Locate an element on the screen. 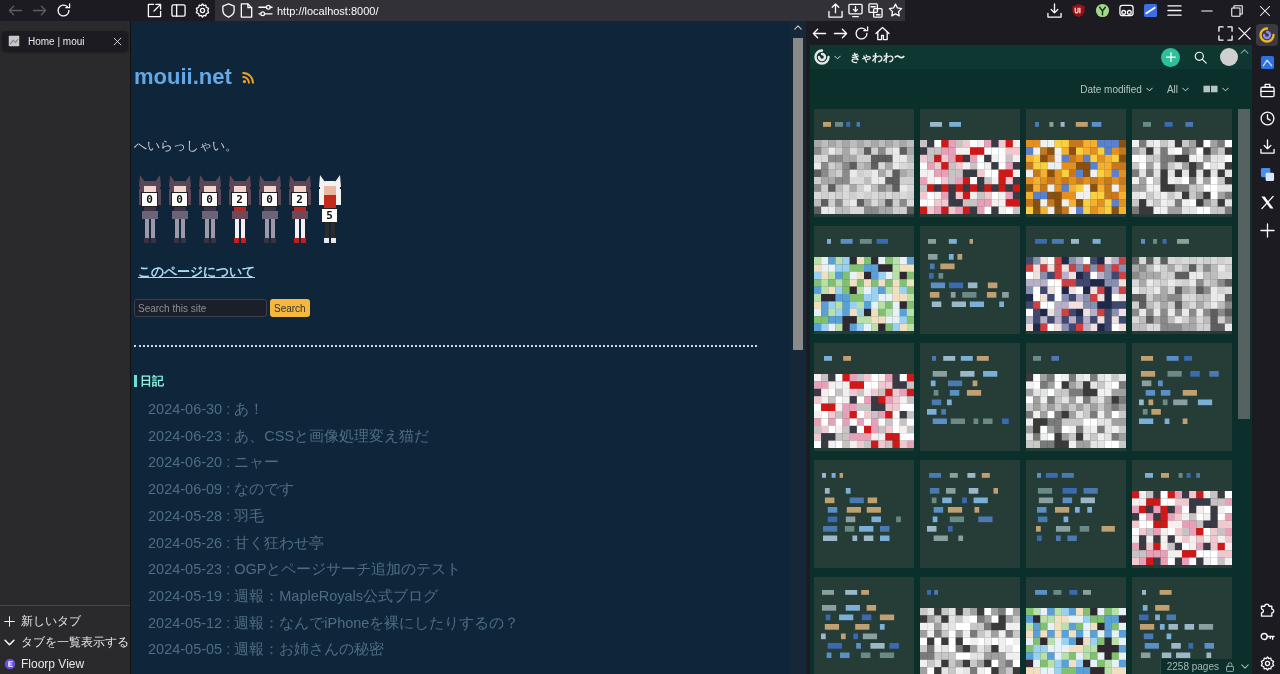 This screenshot has width=1280, height=674. shield-icon is located at coordinates (228, 10).